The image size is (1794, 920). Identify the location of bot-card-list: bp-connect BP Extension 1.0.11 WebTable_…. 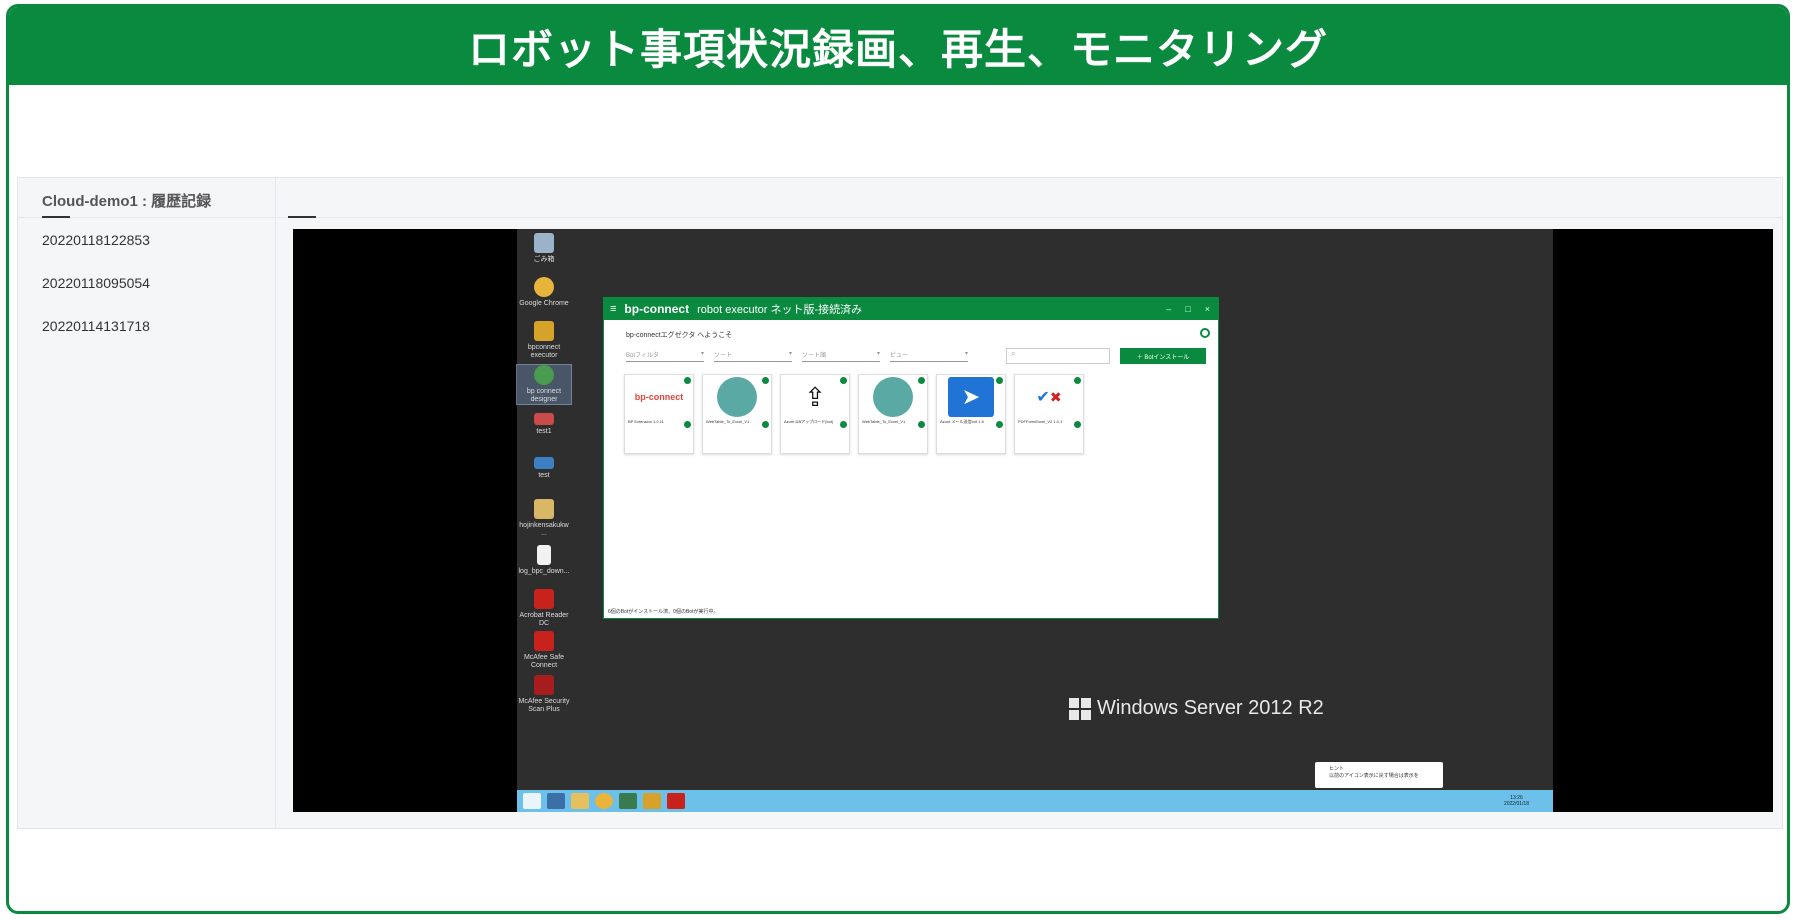
(854, 414).